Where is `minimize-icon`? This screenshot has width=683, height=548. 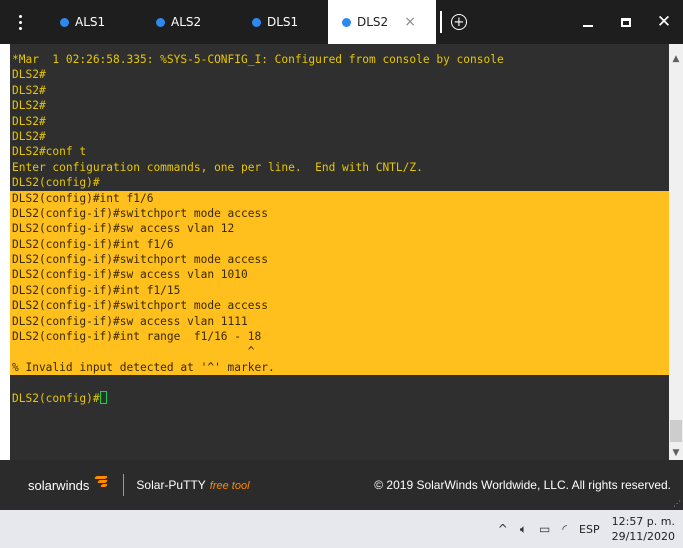
minimize-icon is located at coordinates (588, 26).